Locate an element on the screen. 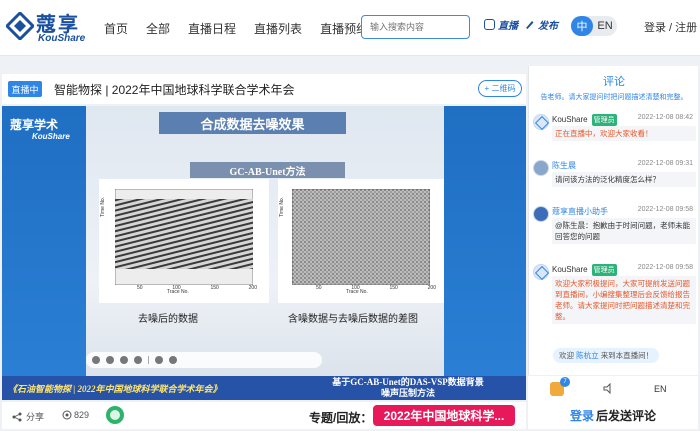 The width and height of the screenshot is (700, 431). site-logo: 蔻享 KouShare is located at coordinates (46, 28).